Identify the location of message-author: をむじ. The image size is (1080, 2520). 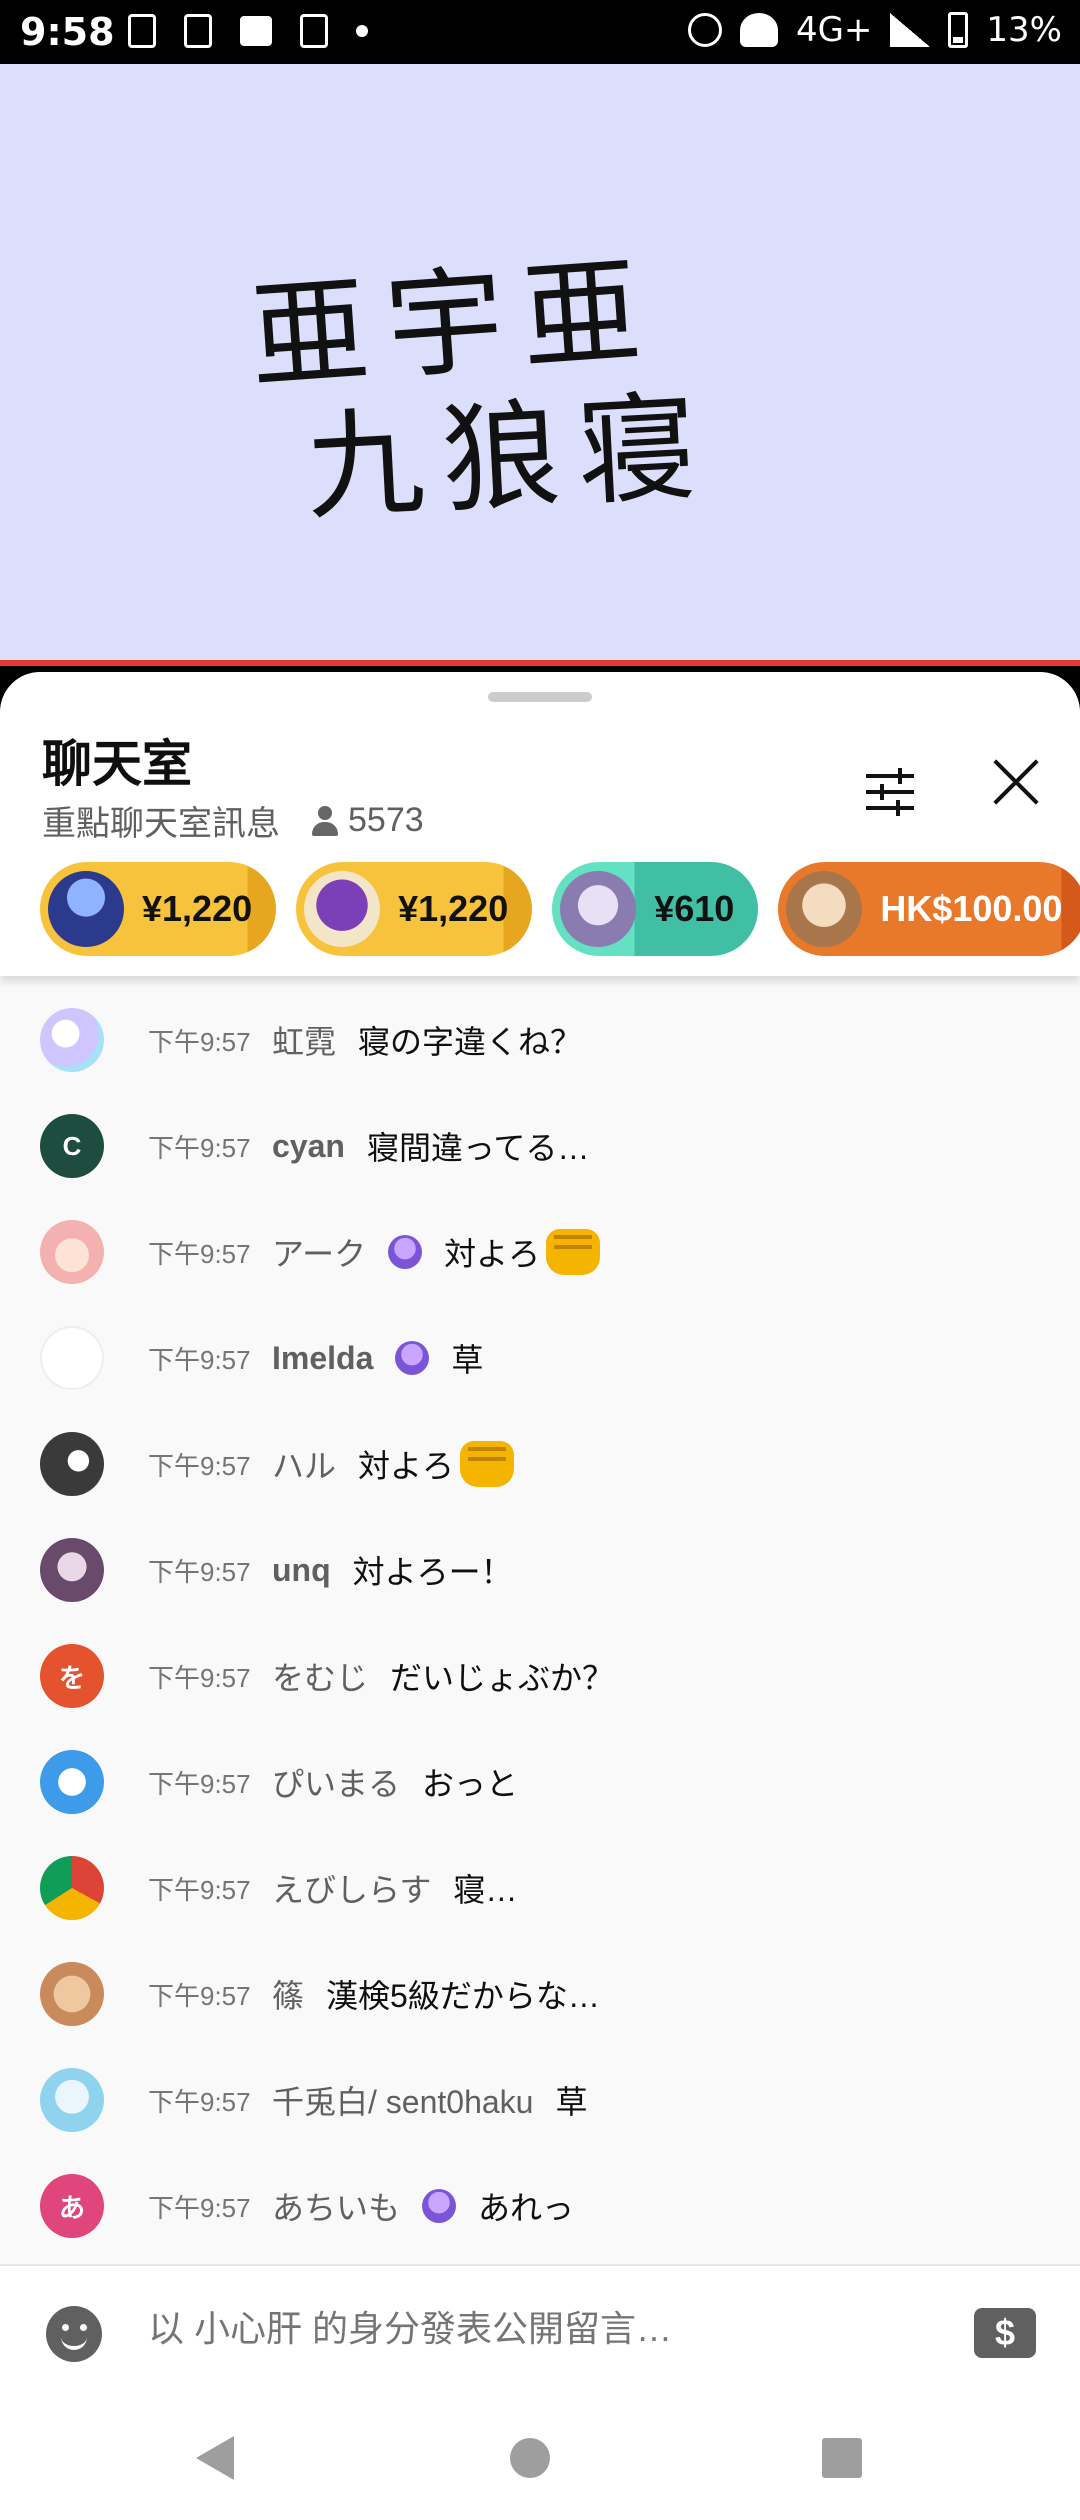
(320, 1676).